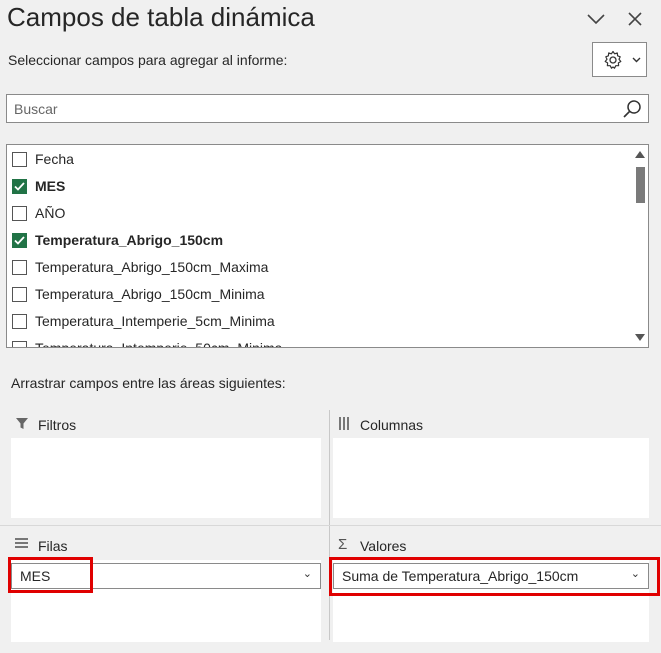 The height and width of the screenshot is (653, 661). What do you see at coordinates (129, 240) in the screenshot?
I see `field-label: Temperatura_Abrigo_150cm` at bounding box center [129, 240].